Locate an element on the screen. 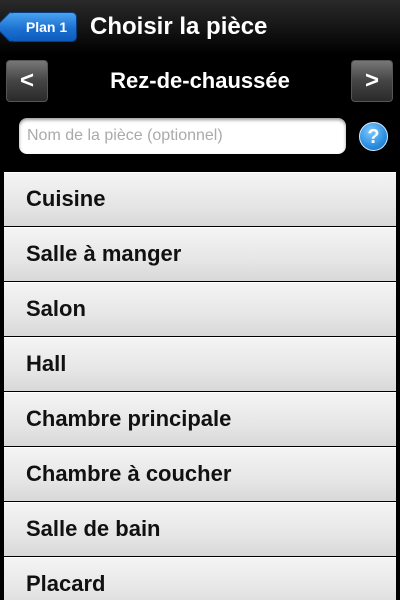 This screenshot has width=400, height=600. room-name-input is located at coordinates (182, 136).